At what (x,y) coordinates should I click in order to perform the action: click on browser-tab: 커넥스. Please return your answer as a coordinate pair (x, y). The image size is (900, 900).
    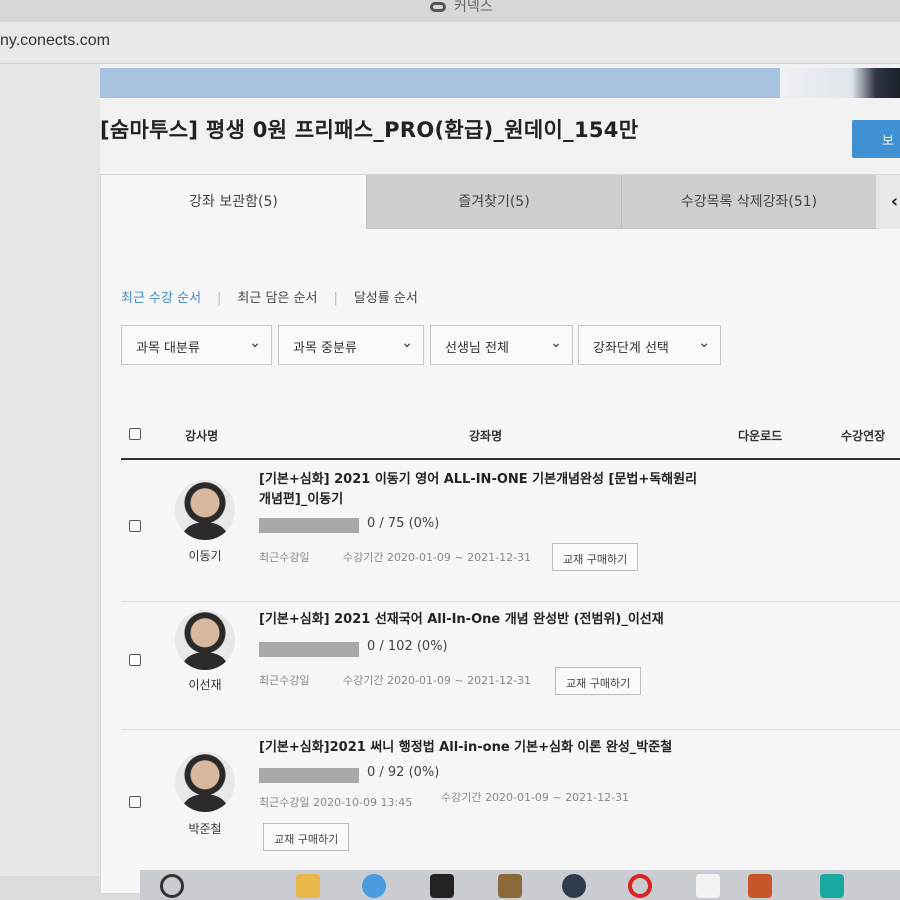
    Looking at the image, I should click on (461, 8).